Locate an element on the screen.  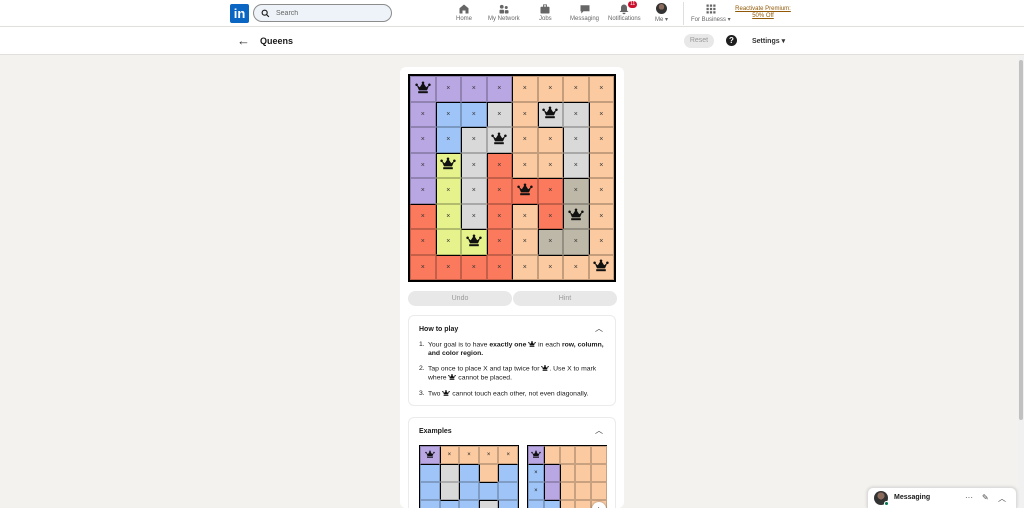
scrollbar-thumb is located at coordinates (1021, 240).